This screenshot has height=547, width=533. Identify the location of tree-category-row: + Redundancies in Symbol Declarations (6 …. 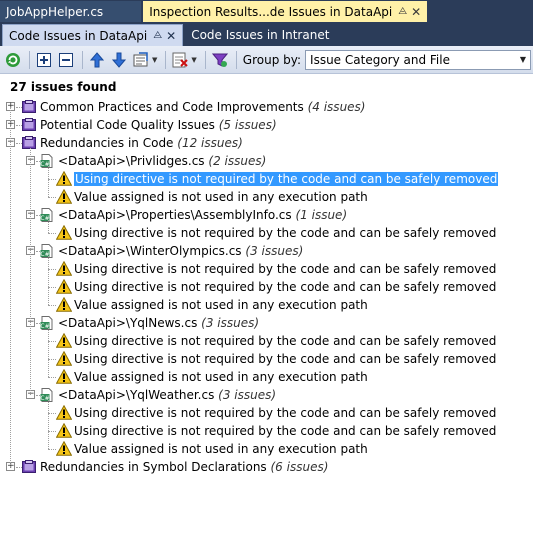
(266, 467).